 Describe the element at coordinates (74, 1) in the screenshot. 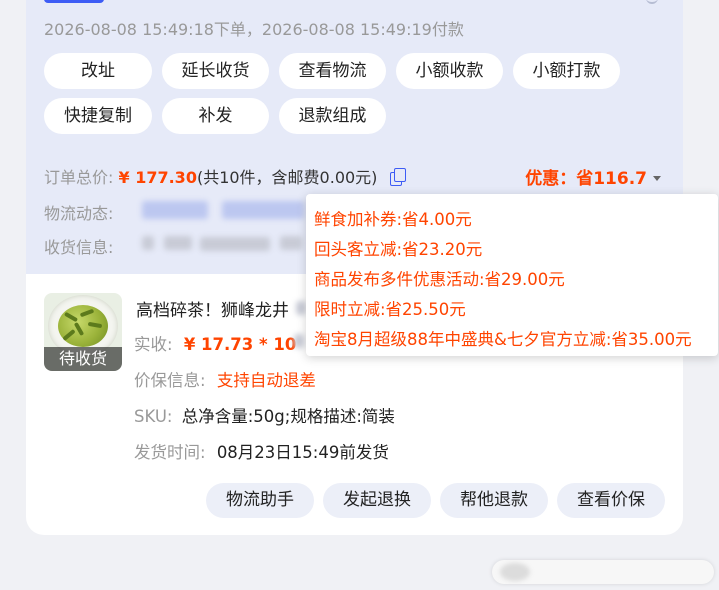

I see `accent-bar` at that location.